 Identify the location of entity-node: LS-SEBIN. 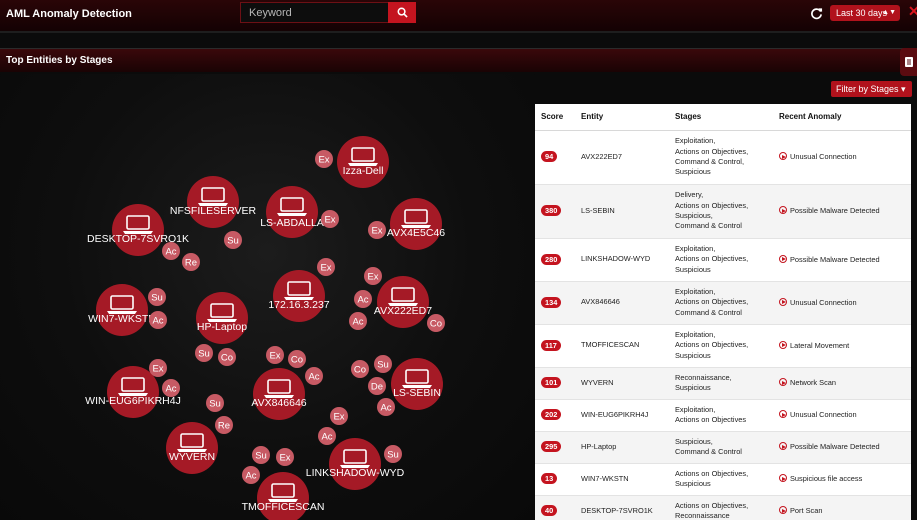
(417, 384).